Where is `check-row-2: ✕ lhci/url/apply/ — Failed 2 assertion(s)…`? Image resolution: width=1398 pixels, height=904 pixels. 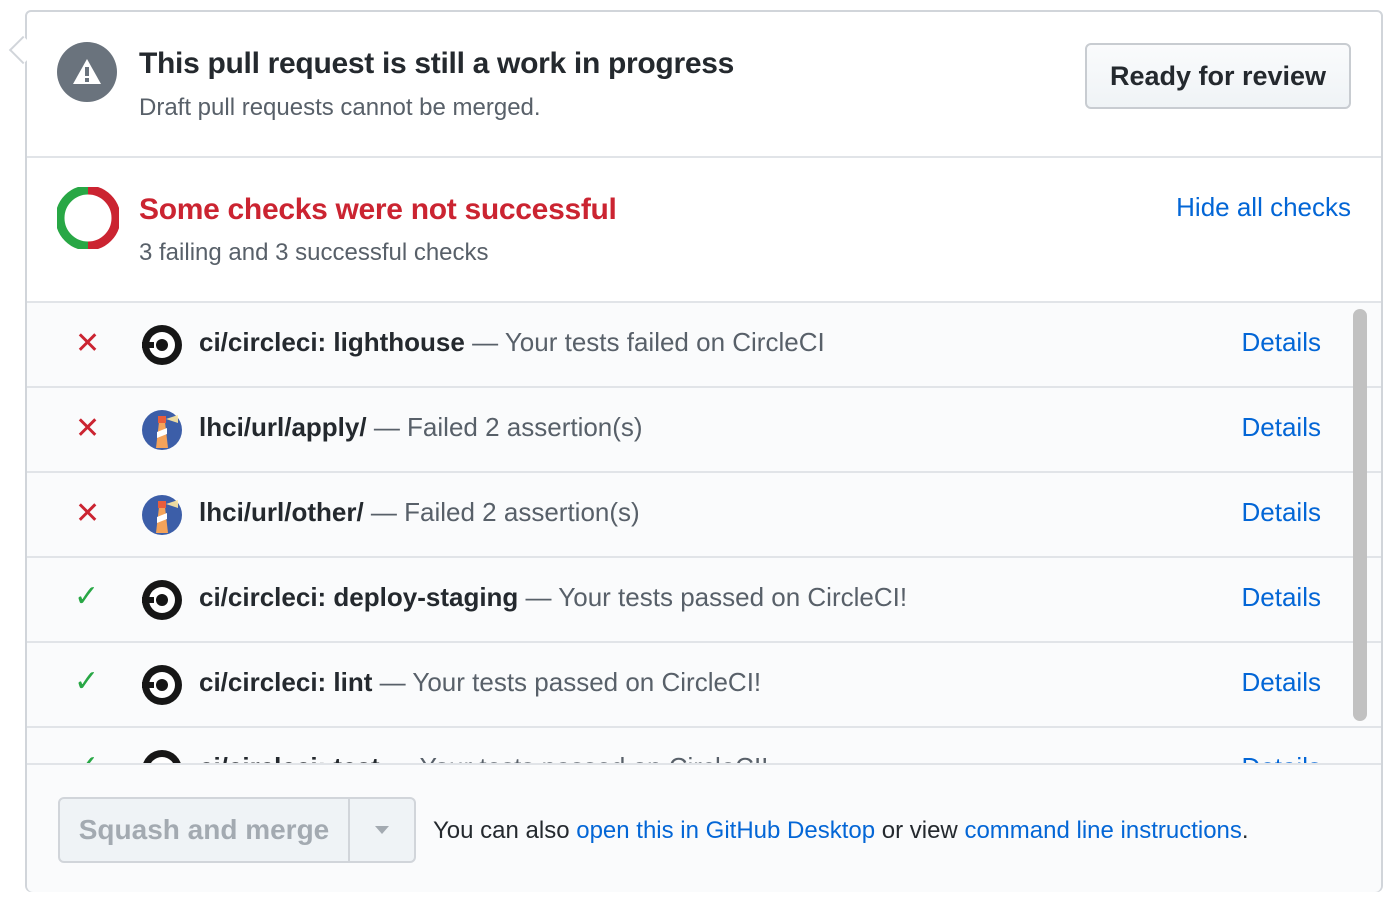
check-row-2: ✕ lhci/url/apply/ — Failed 2 assertion(s)… is located at coordinates (704, 430).